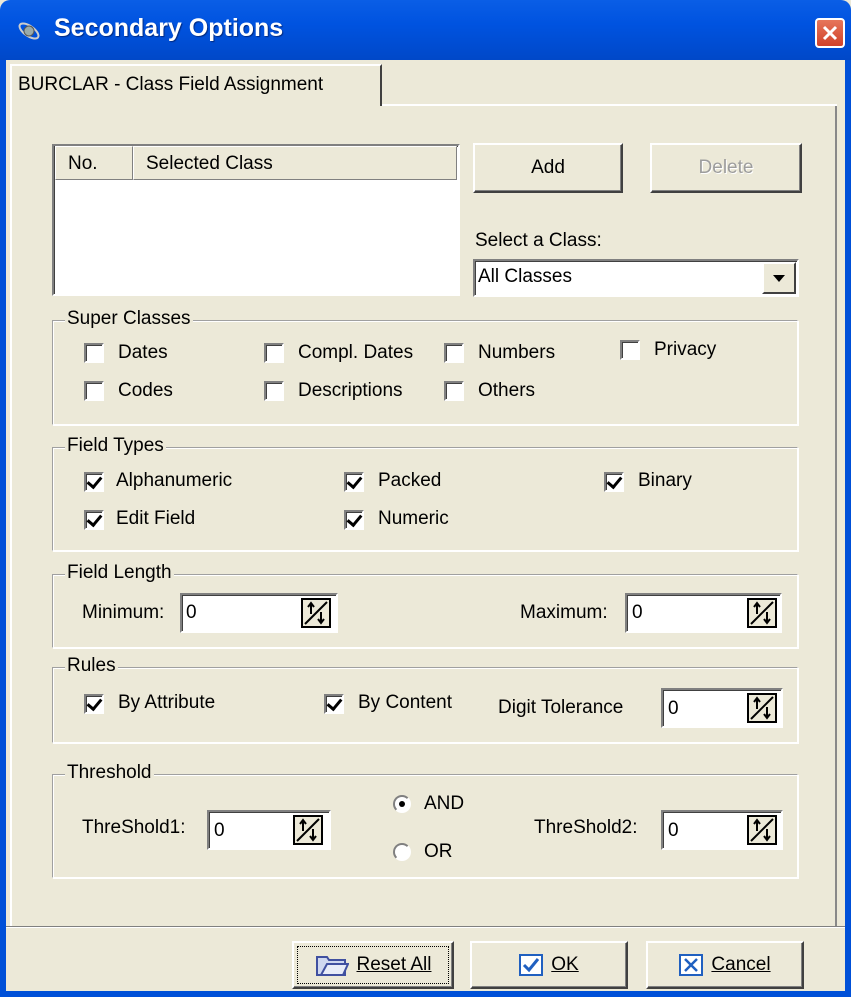  Describe the element at coordinates (425, 372) in the screenshot. I see `super-classes-group` at that location.